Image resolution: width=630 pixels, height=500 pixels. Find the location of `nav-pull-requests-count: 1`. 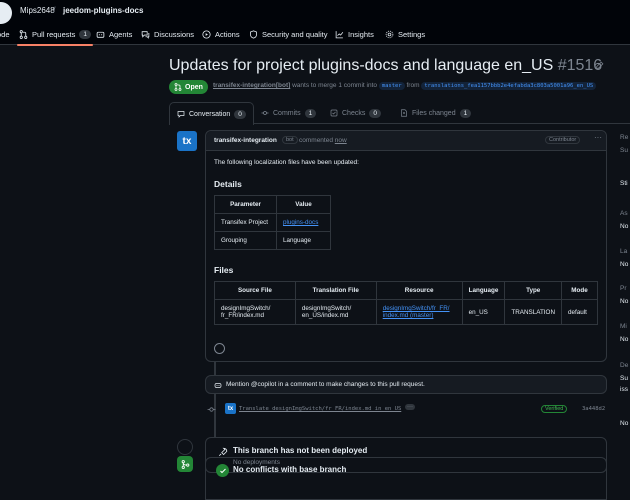

nav-pull-requests-count: 1 is located at coordinates (85, 34).